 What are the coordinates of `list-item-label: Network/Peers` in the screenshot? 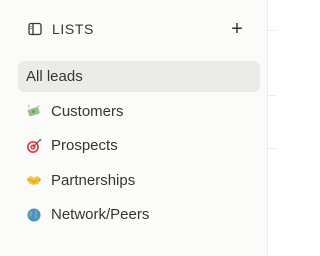 It's located at (100, 214).